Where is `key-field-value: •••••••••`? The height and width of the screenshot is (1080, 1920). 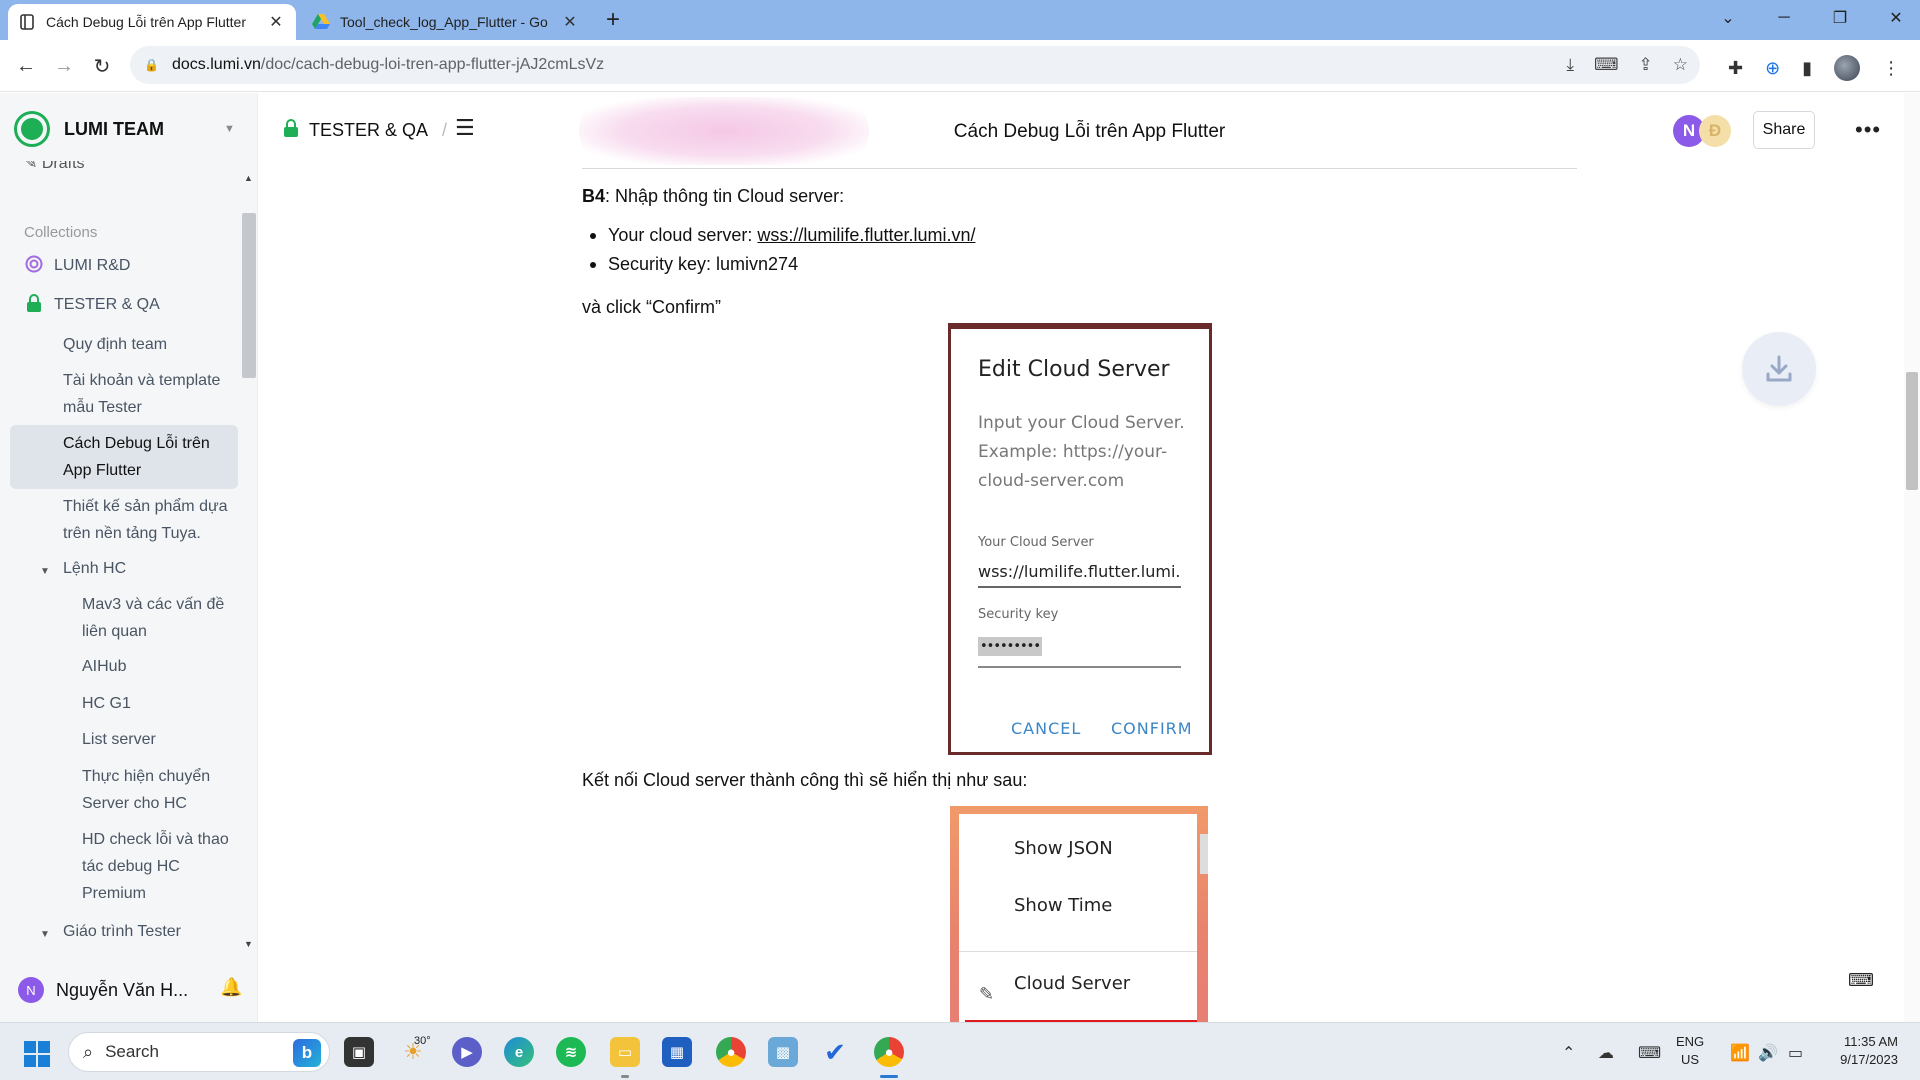
key-field-value: ••••••••• is located at coordinates (1010, 646).